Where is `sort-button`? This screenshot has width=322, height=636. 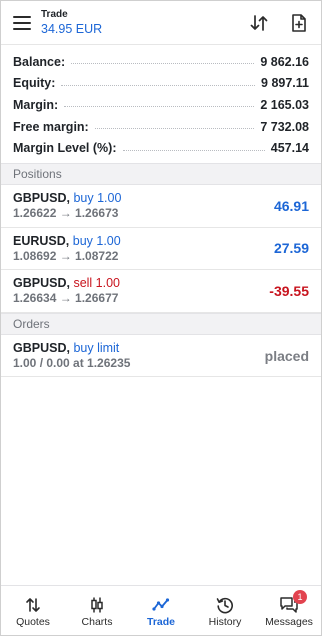
sort-button is located at coordinates (259, 23).